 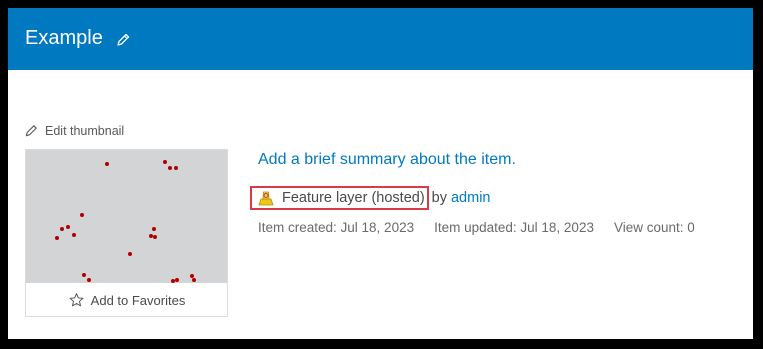 What do you see at coordinates (353, 198) in the screenshot?
I see `item-type-label: Feature layer (hosted)` at bounding box center [353, 198].